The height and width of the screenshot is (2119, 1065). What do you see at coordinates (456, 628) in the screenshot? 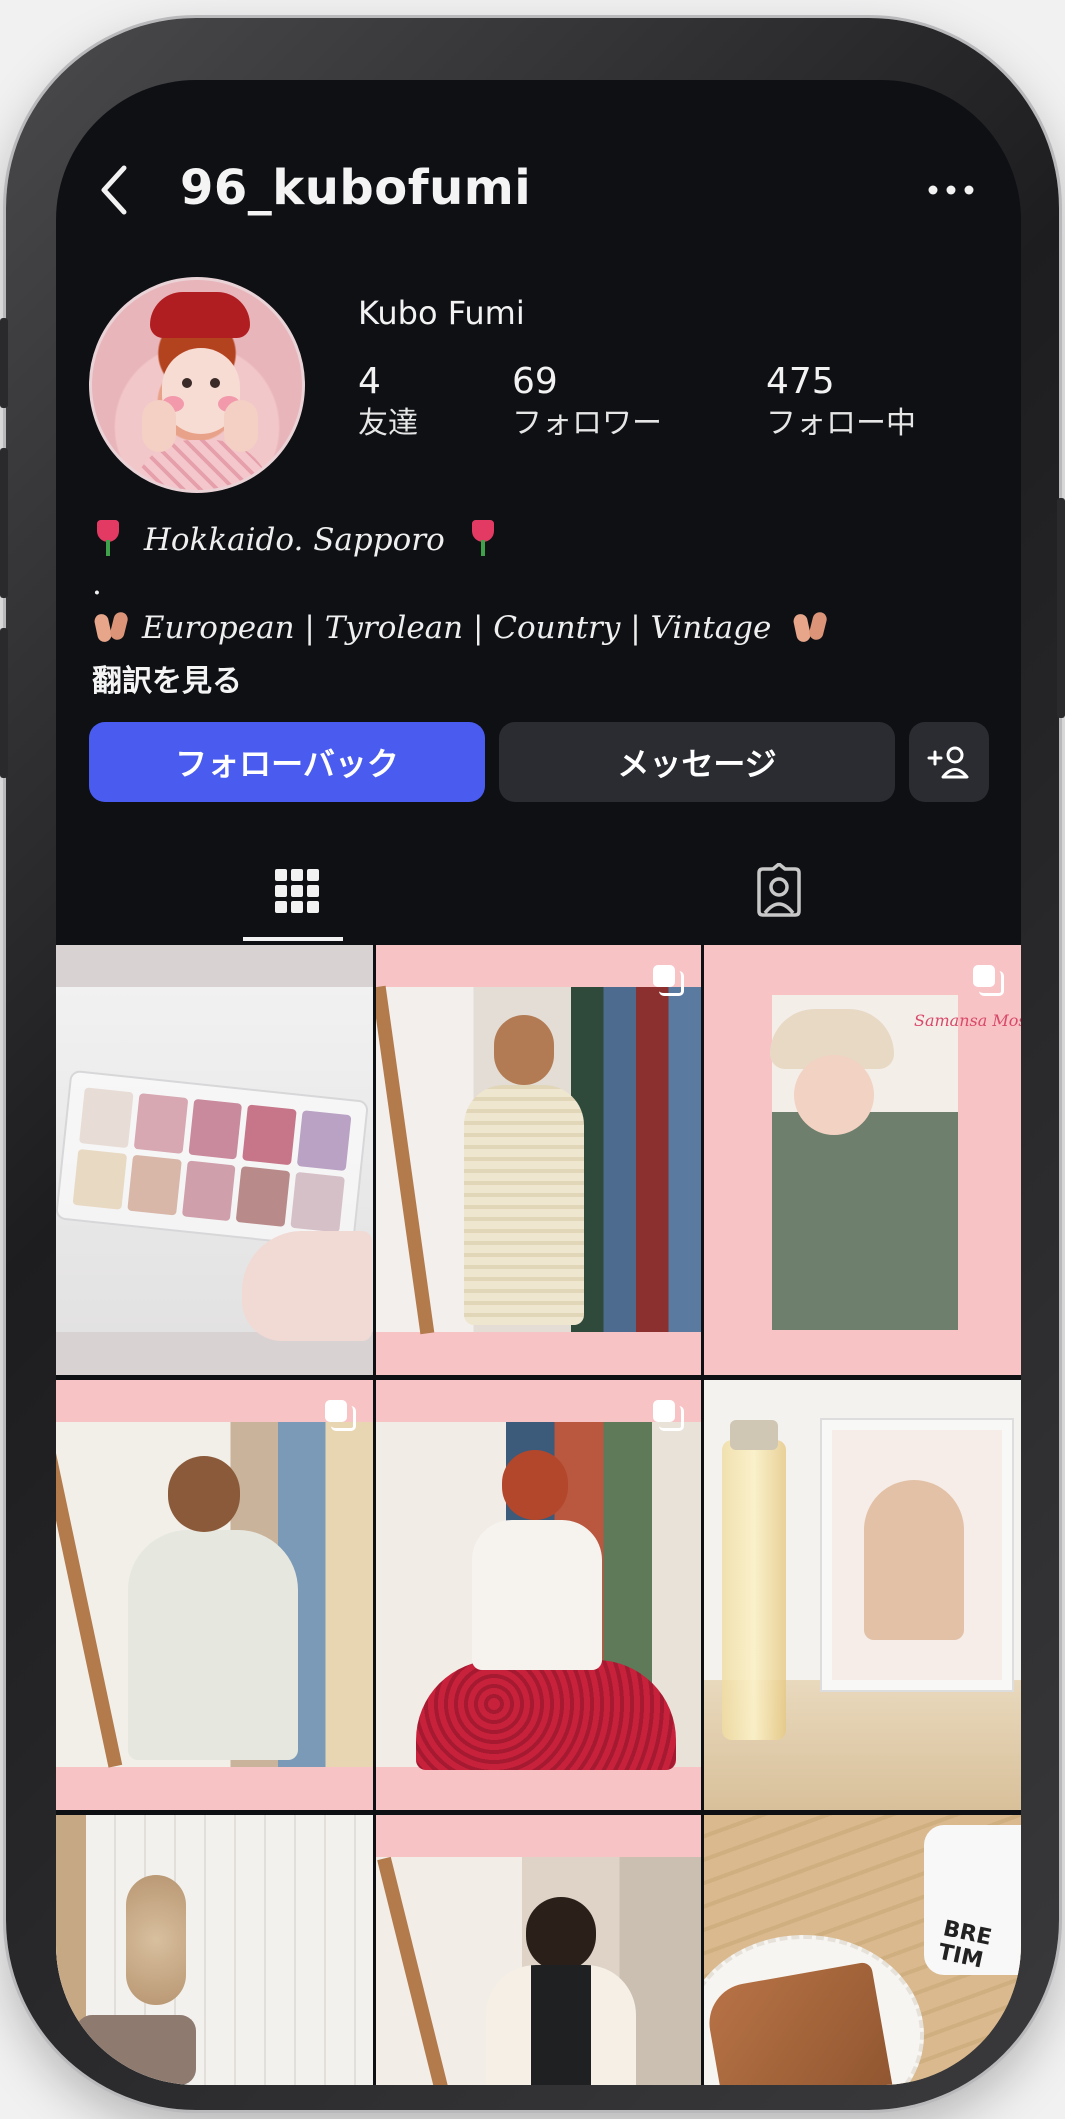
I see `bio-style-text: European | Tyrolean | Country | Vintage` at bounding box center [456, 628].